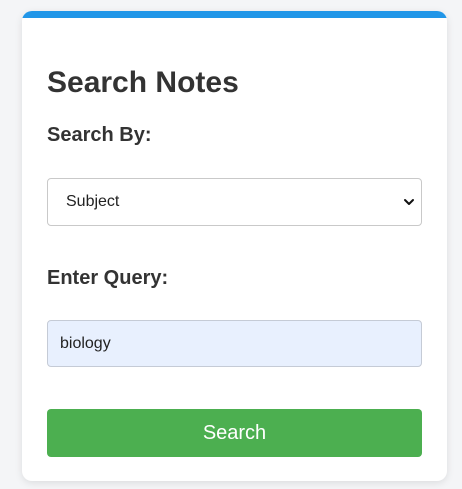 This screenshot has width=462, height=489. I want to click on chevron-down-icon, so click(409, 202).